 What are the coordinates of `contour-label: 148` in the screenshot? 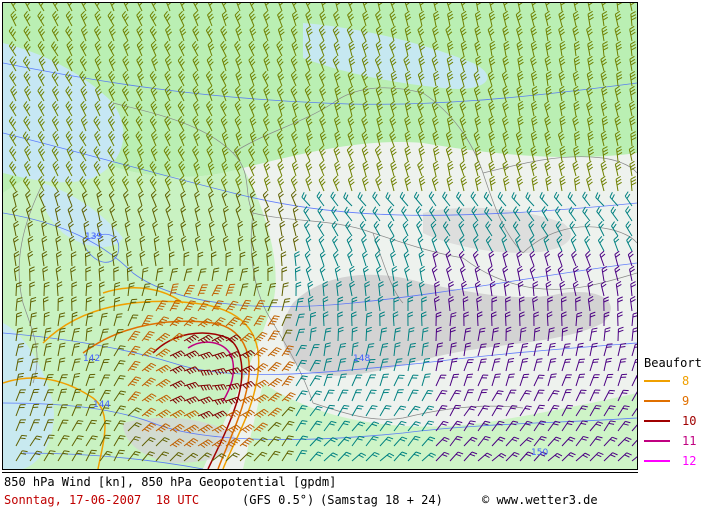 It's located at (361, 359).